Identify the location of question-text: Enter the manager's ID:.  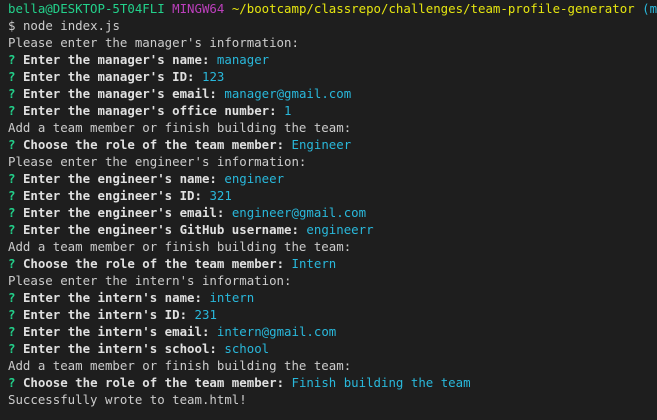
(108, 76).